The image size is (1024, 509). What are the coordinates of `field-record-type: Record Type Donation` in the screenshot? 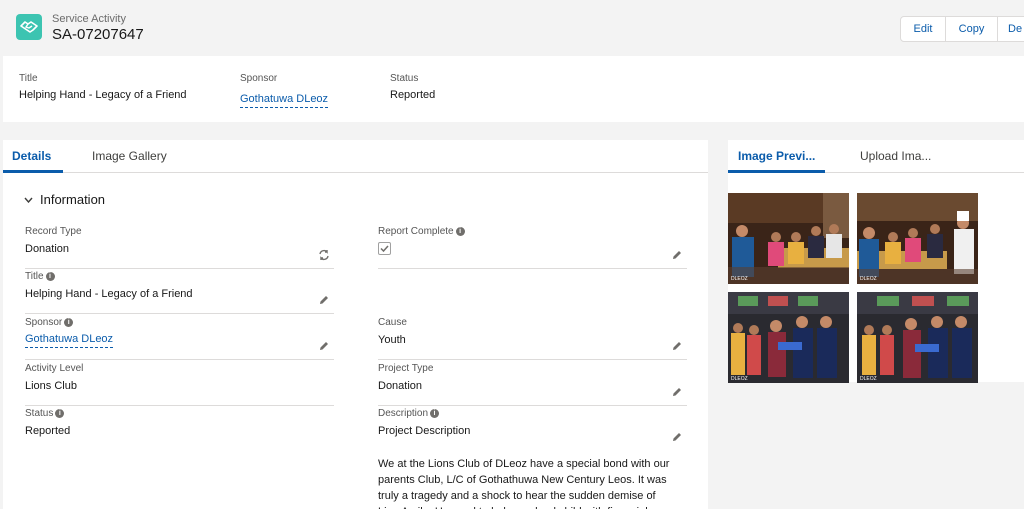 It's located at (179, 247).